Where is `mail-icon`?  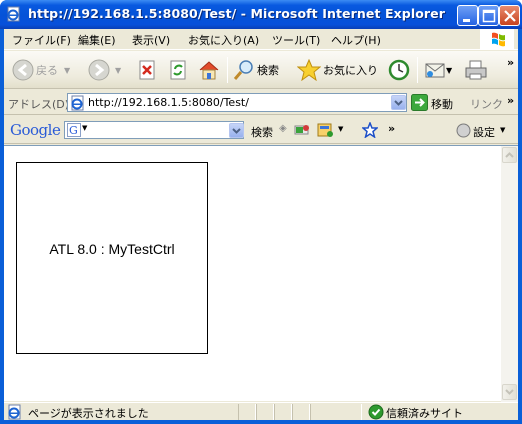 mail-icon is located at coordinates (435, 70).